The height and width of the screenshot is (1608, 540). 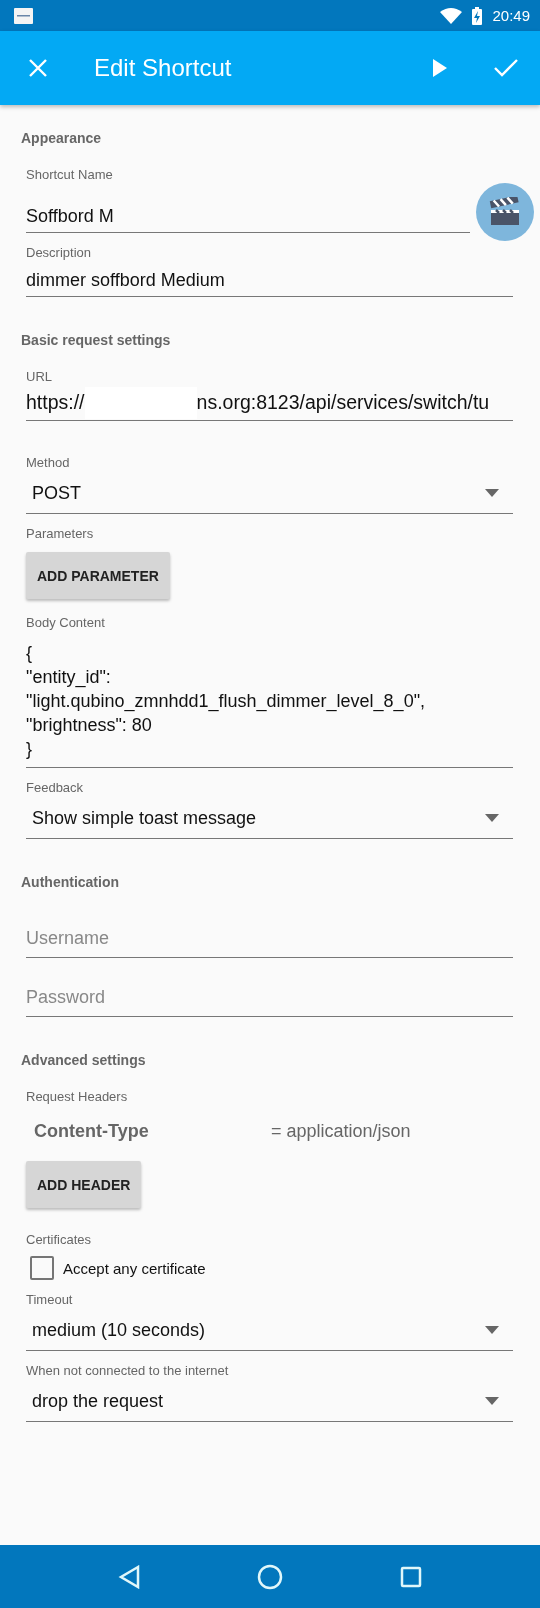 What do you see at coordinates (77, 1097) in the screenshot?
I see `field-label: Request Headers` at bounding box center [77, 1097].